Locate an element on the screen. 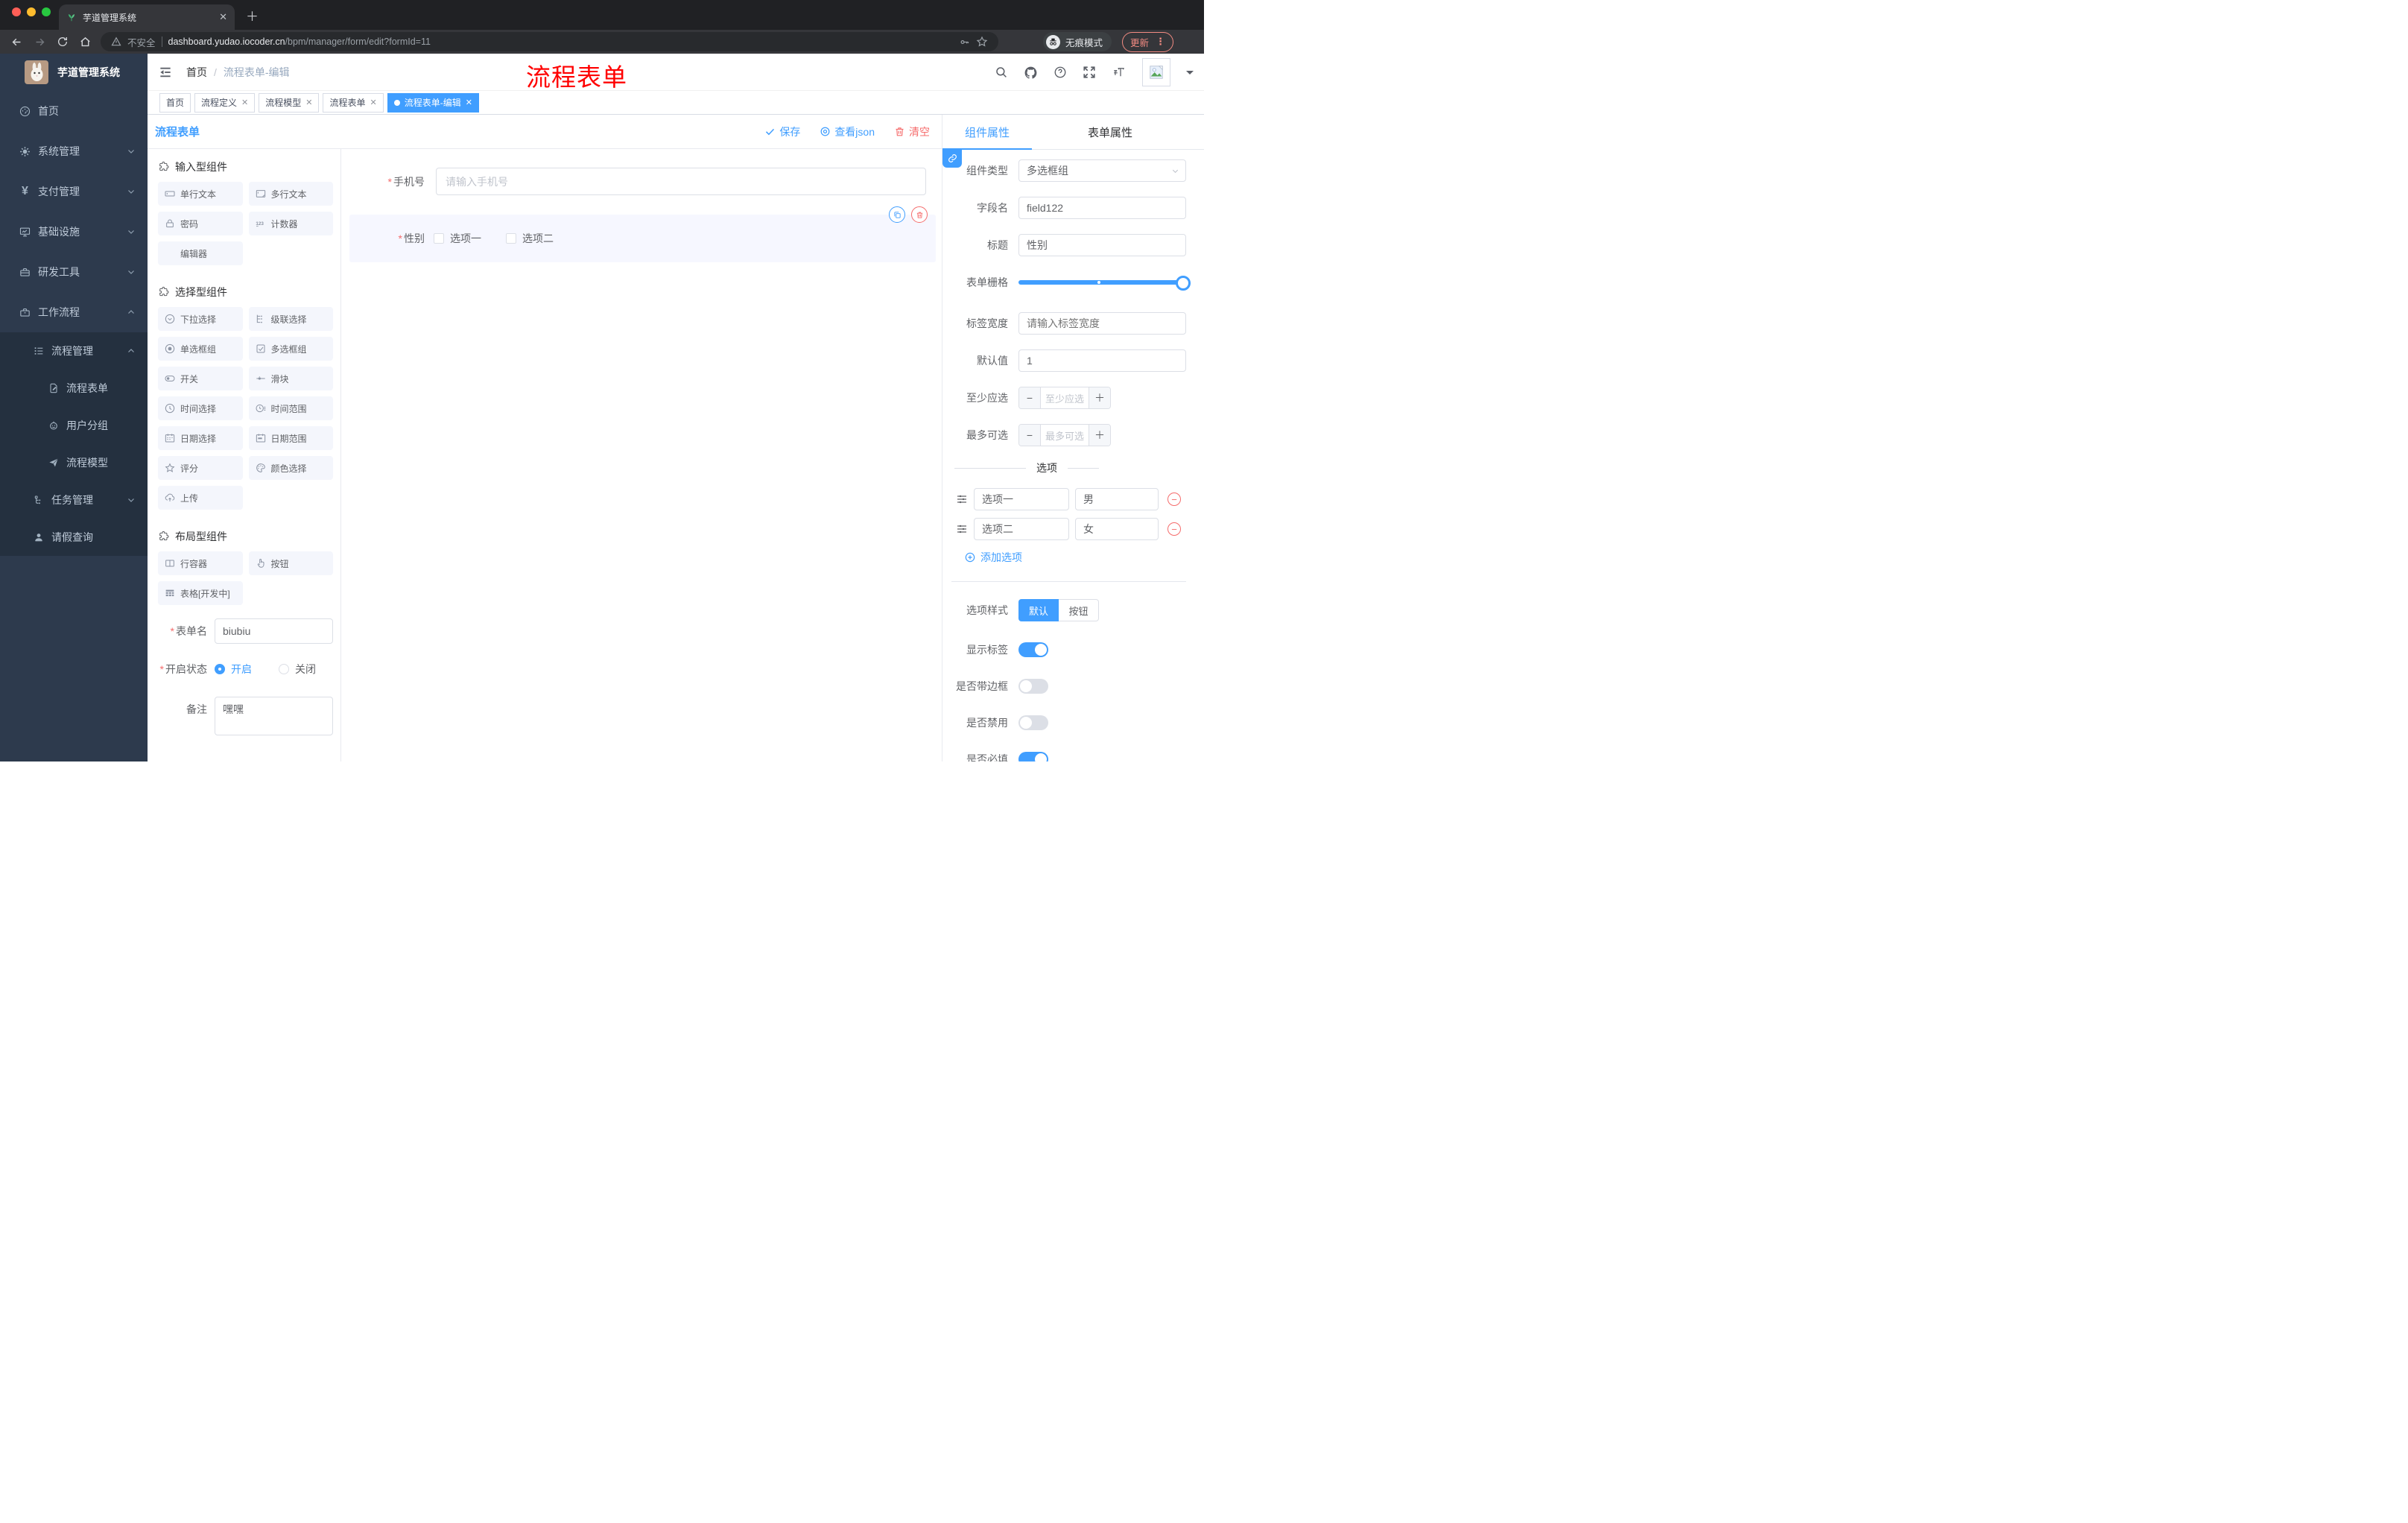  home-icon is located at coordinates (85, 42).